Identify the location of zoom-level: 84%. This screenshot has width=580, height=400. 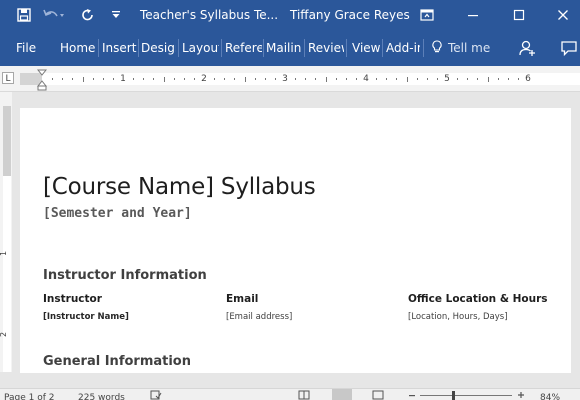
(550, 396).